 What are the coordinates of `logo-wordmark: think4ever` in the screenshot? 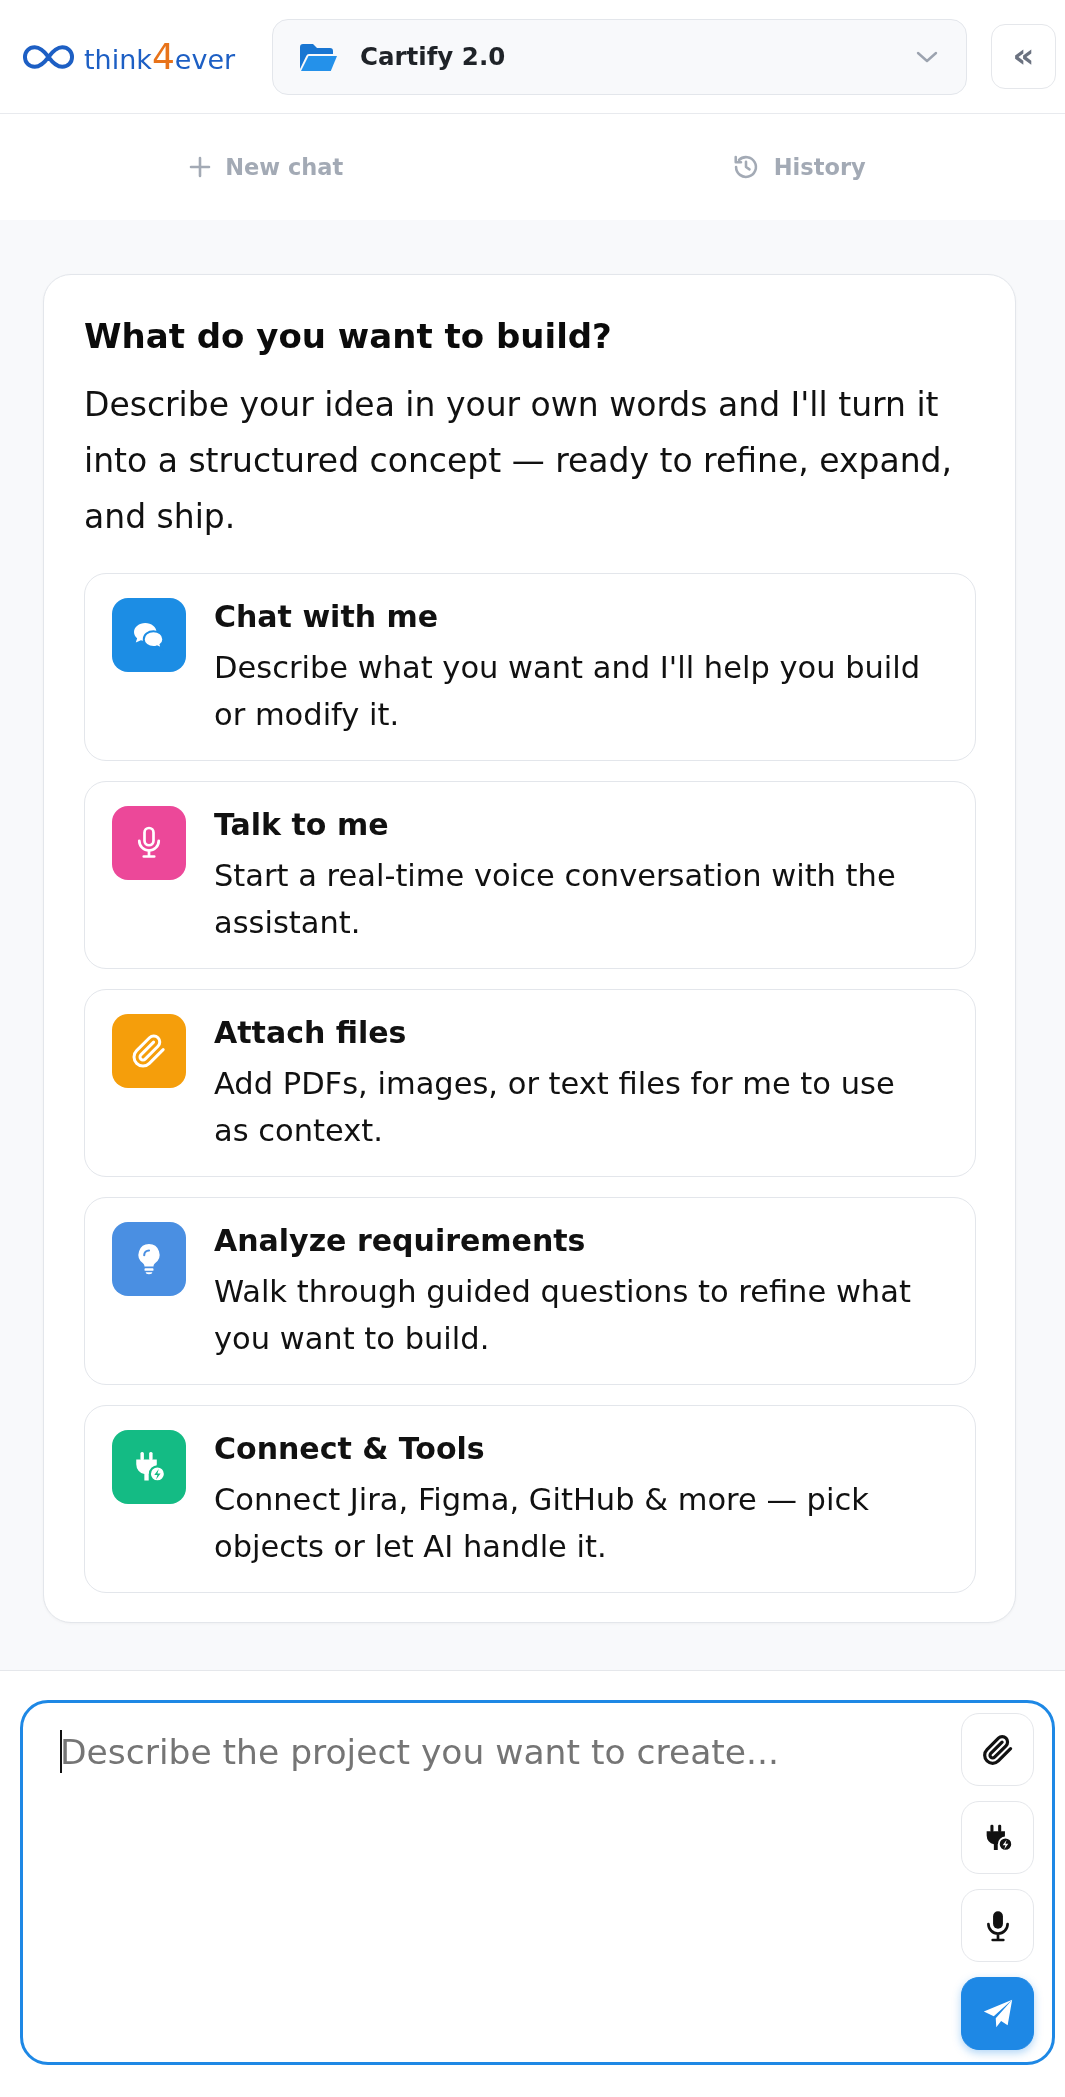 It's located at (160, 56).